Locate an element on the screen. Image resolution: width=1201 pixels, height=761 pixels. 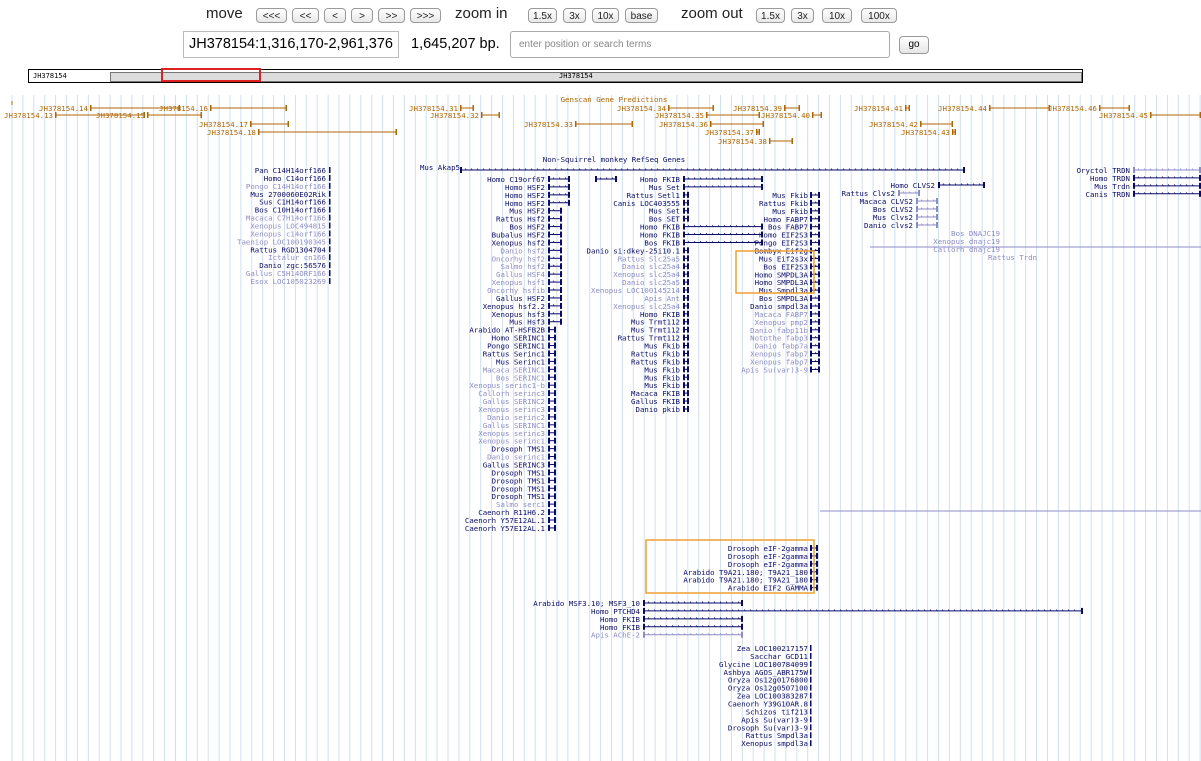
contig-label: JH378154.13 is located at coordinates (28, 115).